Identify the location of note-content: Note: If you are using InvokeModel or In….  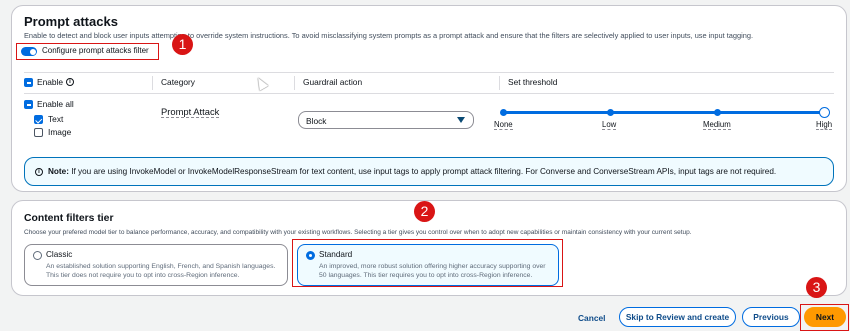
(412, 171).